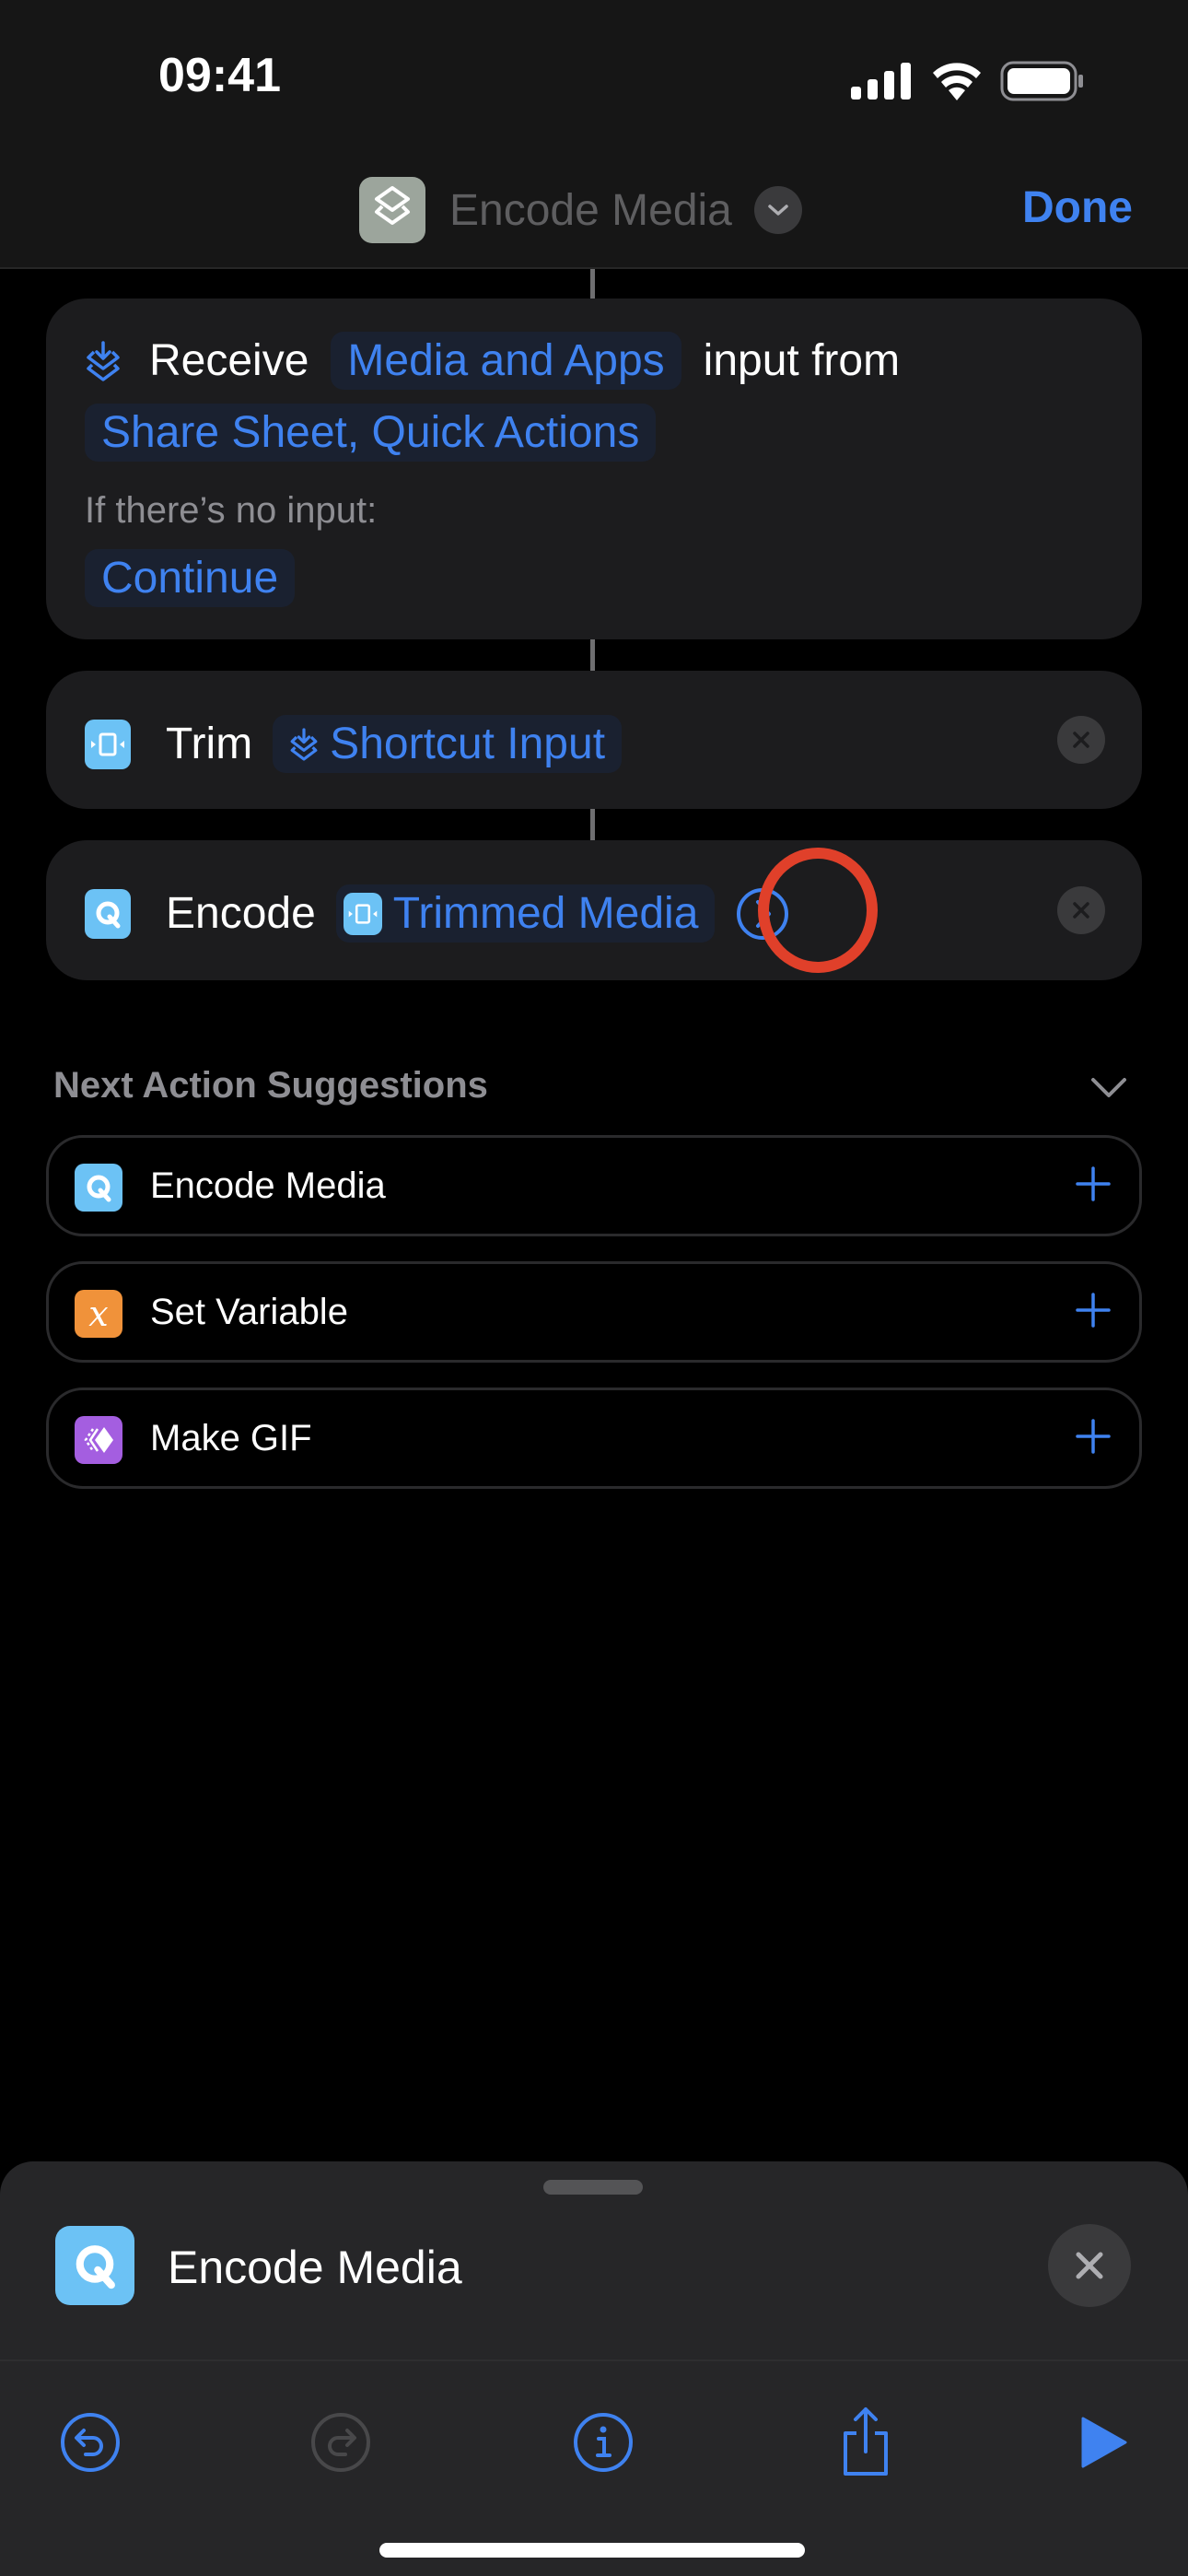  I want to click on shortcut-title-menu: Encode Media, so click(580, 210).